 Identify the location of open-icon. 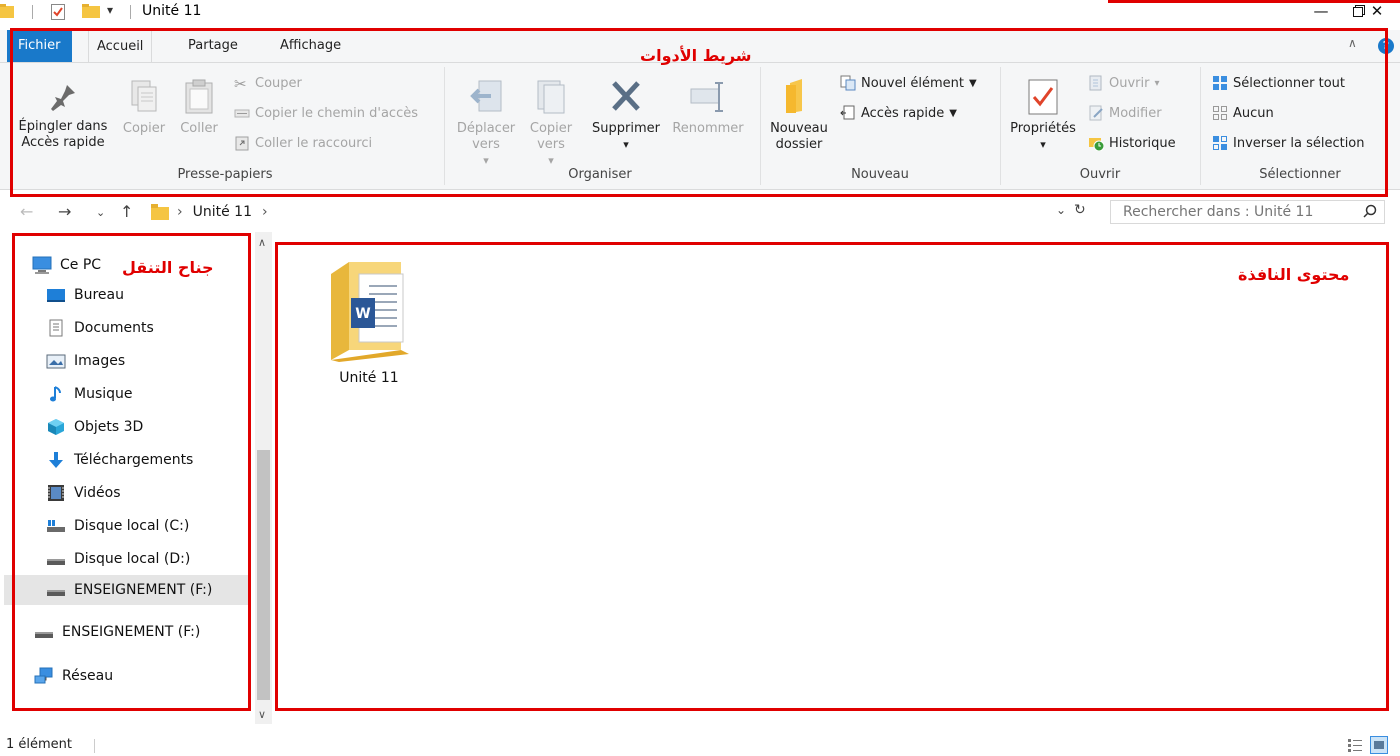
(1095, 83).